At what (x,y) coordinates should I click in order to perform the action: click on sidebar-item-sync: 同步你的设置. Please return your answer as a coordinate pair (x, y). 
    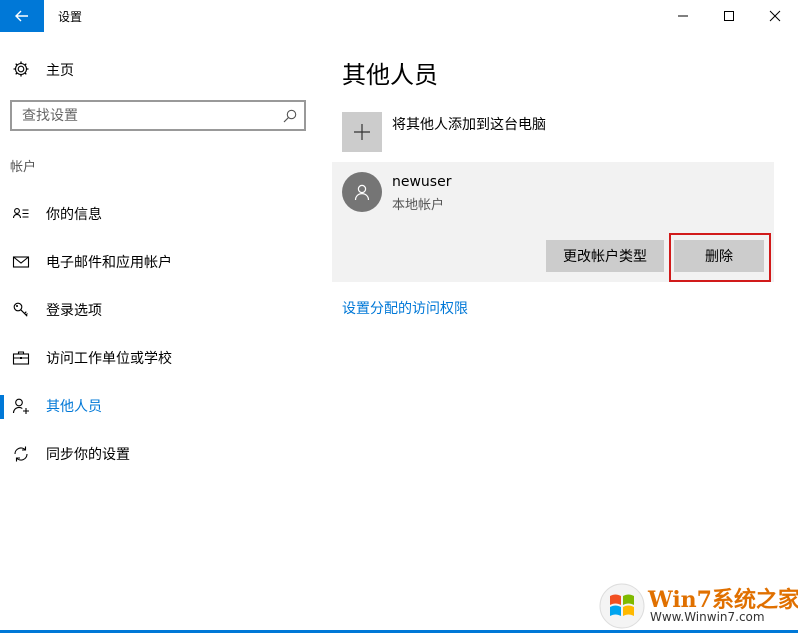
    Looking at the image, I should click on (165, 453).